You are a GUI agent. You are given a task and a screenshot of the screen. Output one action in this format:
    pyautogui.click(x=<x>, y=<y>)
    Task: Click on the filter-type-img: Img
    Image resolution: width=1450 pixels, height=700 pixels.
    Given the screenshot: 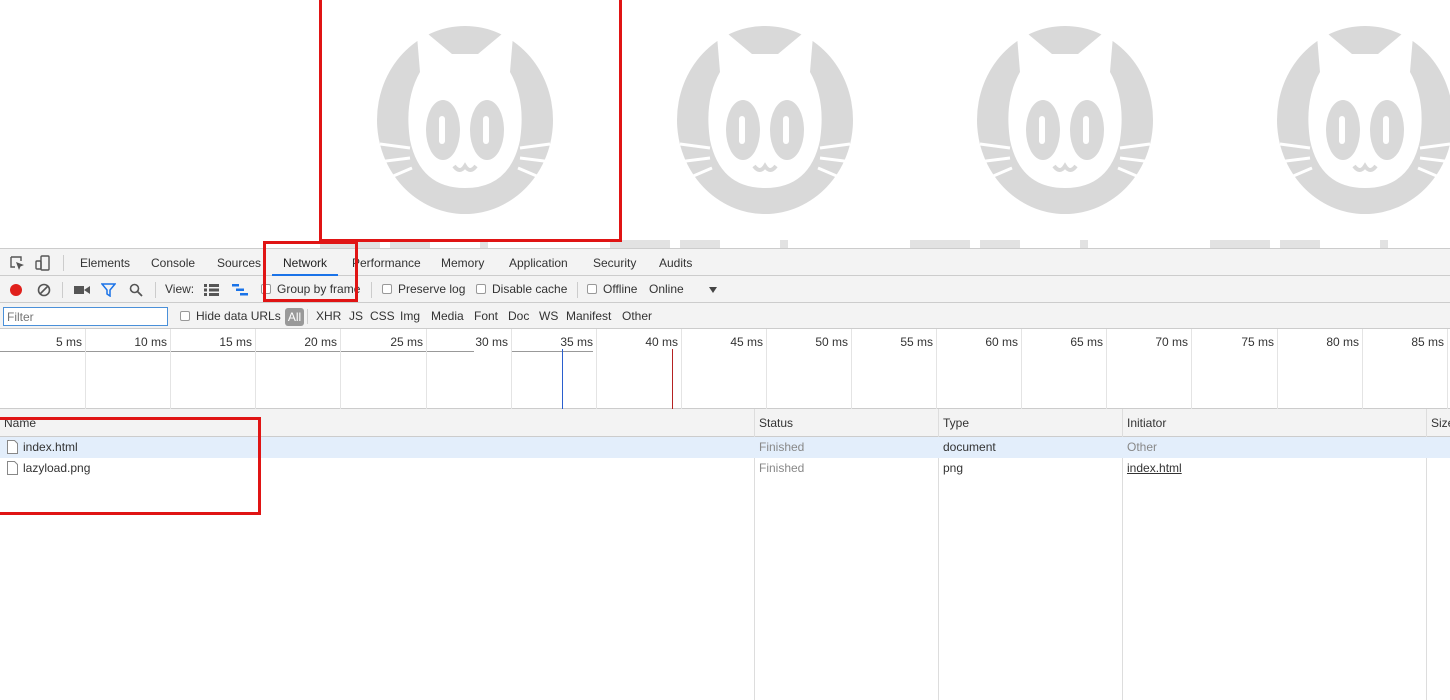 What is the action you would take?
    pyautogui.click(x=410, y=316)
    